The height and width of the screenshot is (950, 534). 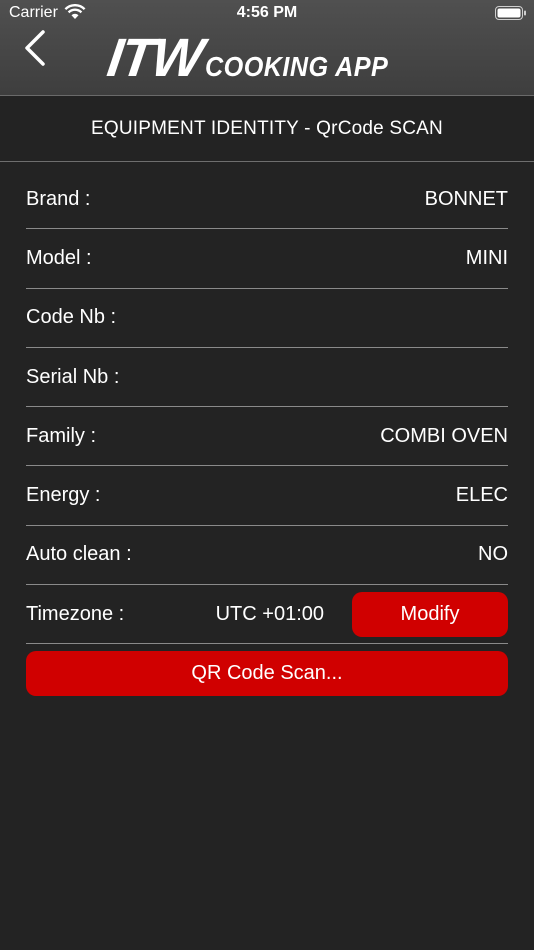 I want to click on logo-subtitle: COOKING APP, so click(x=296, y=66).